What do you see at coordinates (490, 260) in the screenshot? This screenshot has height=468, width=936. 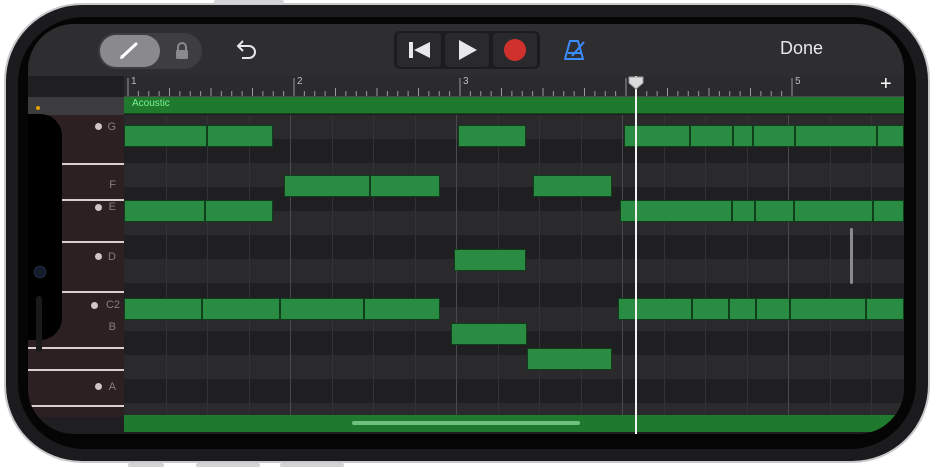 I see `note-d` at bounding box center [490, 260].